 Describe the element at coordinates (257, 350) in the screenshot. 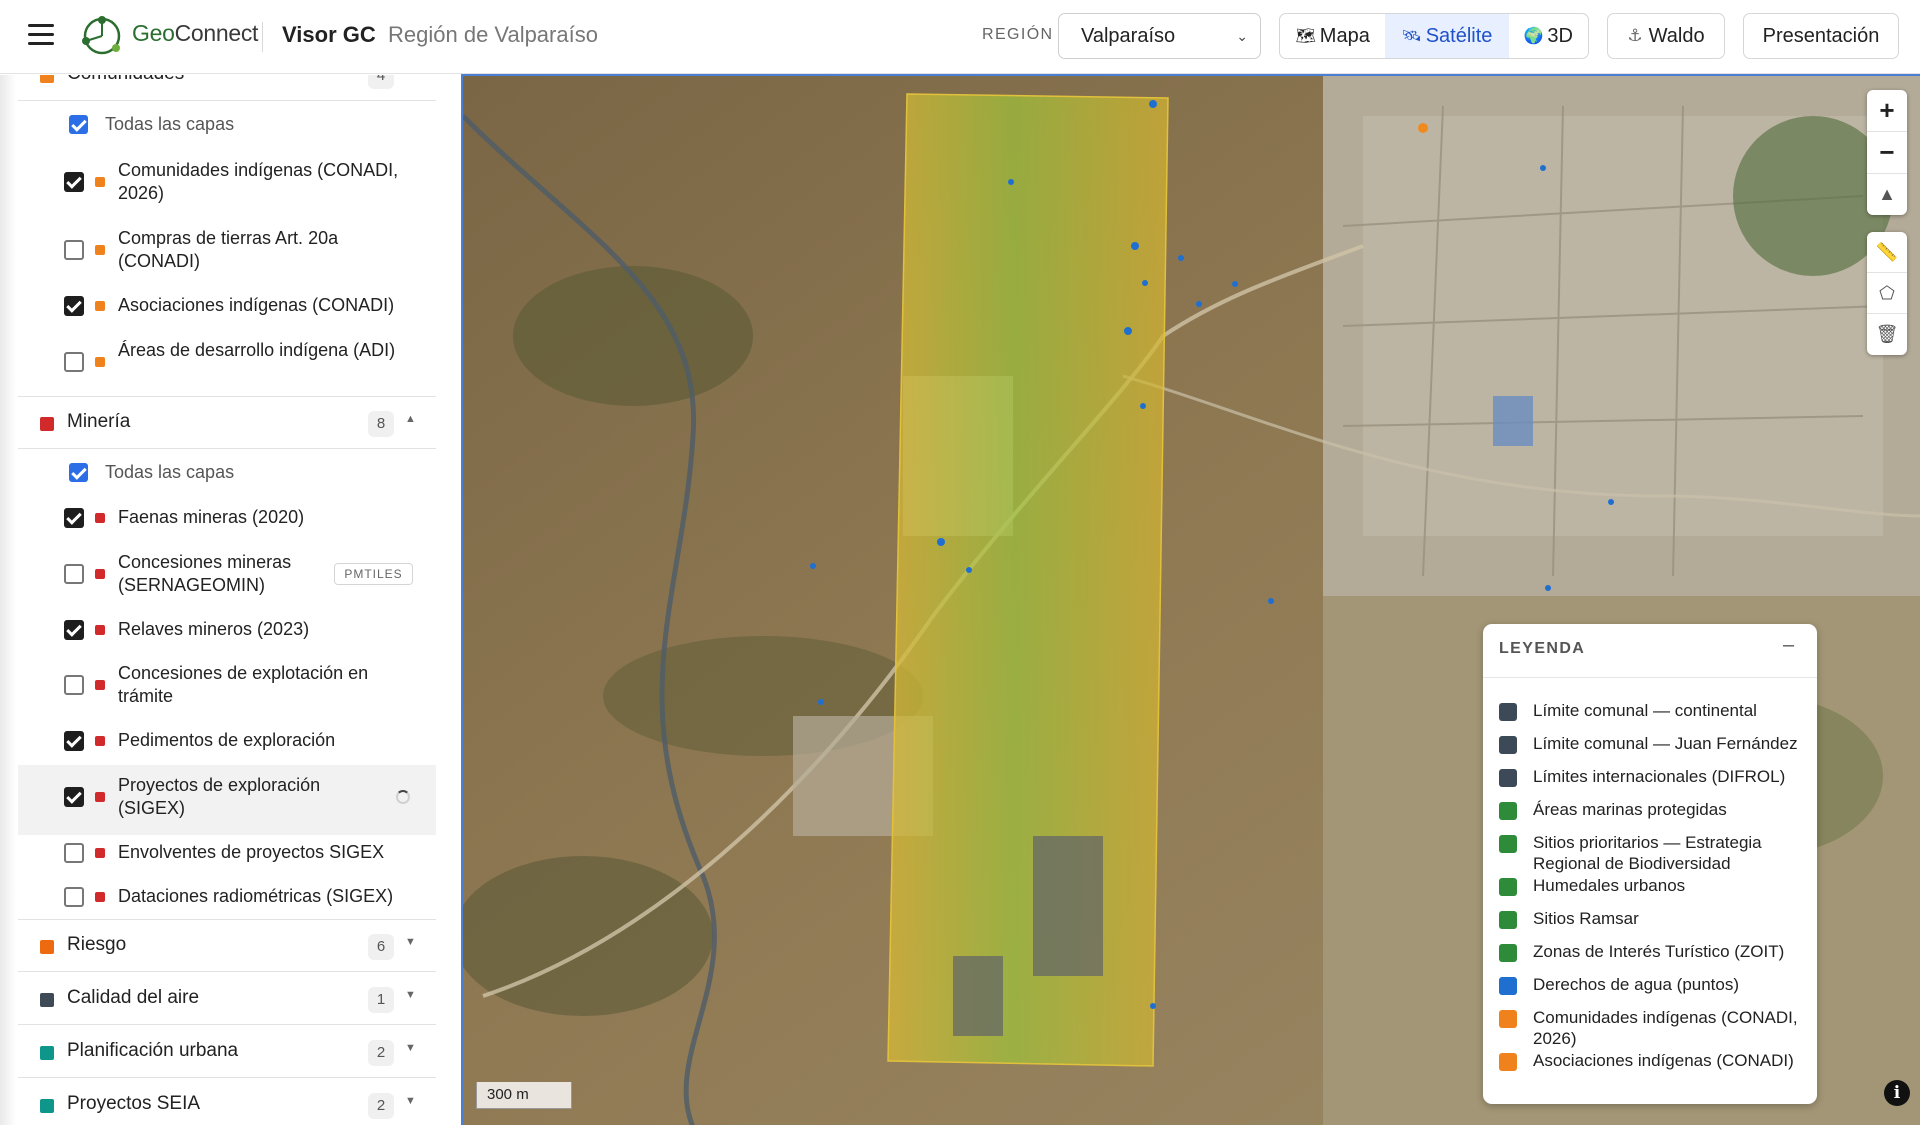

I see `layer-label: Áreas de desarrollo indígena (ADI)` at that location.